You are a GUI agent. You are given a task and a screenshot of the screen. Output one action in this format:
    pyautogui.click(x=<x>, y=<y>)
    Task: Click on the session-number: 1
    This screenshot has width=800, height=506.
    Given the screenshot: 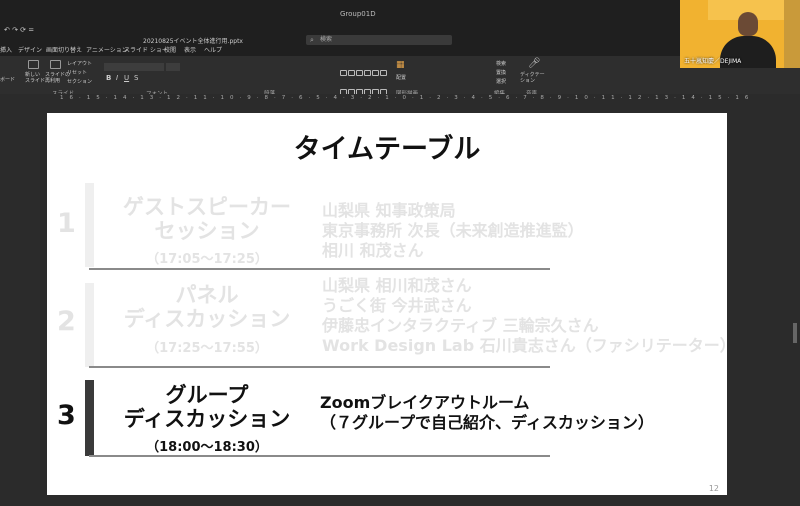 What is the action you would take?
    pyautogui.click(x=66, y=223)
    